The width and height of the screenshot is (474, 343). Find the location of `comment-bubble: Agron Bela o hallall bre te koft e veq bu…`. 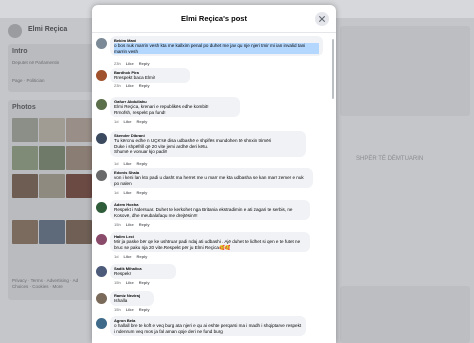

comment-bubble: Agron Bela o hallall bre te koft e veq bu… is located at coordinates (208, 326).